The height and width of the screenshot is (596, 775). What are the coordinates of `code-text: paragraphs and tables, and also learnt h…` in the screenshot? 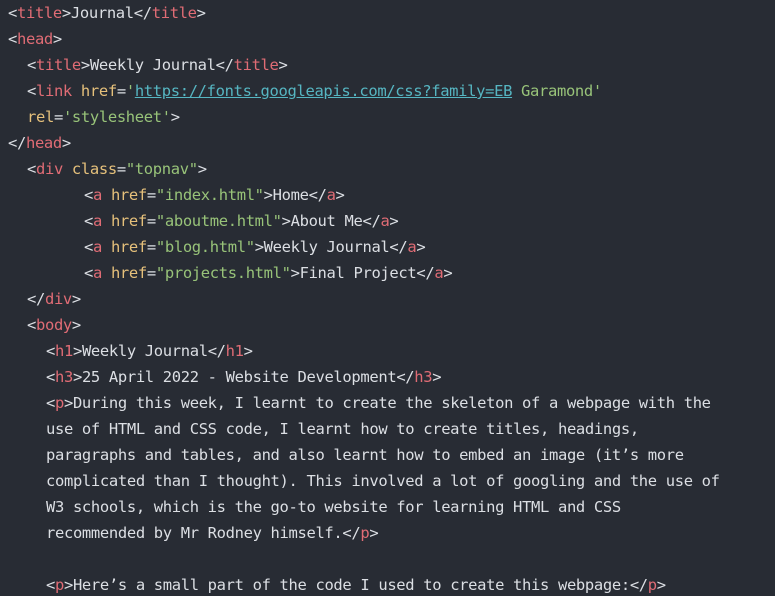 It's located at (365, 455).